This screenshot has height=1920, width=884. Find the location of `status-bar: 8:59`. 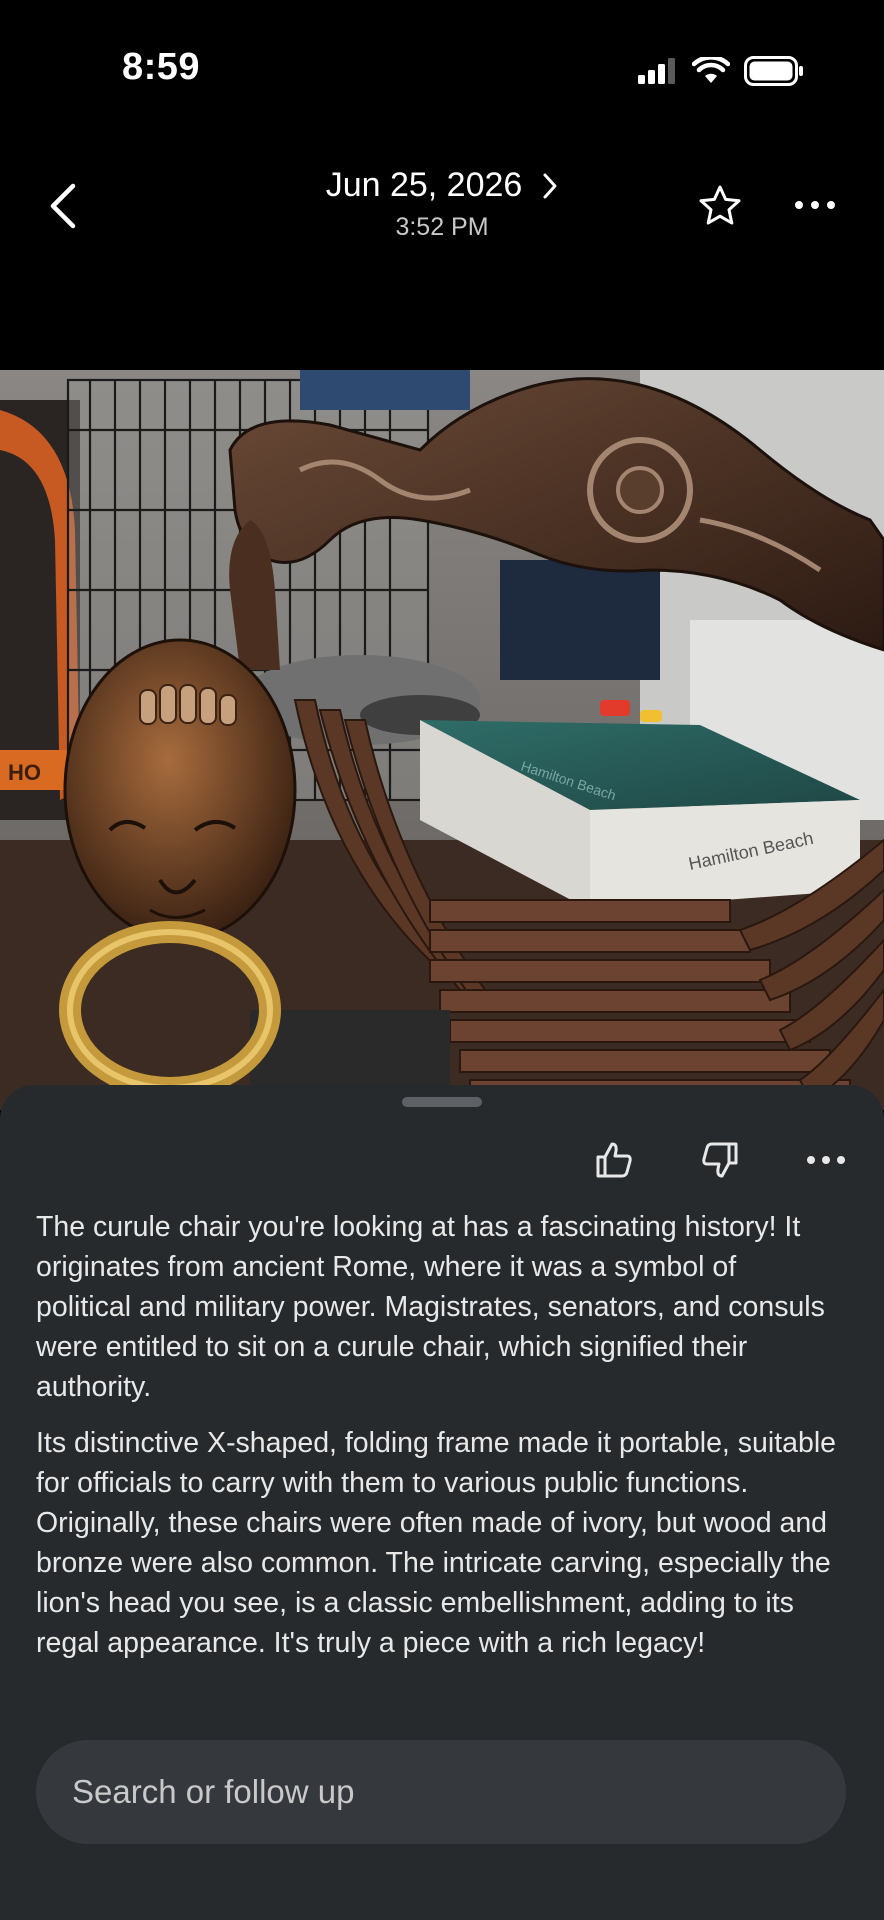

status-bar: 8:59 is located at coordinates (442, 70).